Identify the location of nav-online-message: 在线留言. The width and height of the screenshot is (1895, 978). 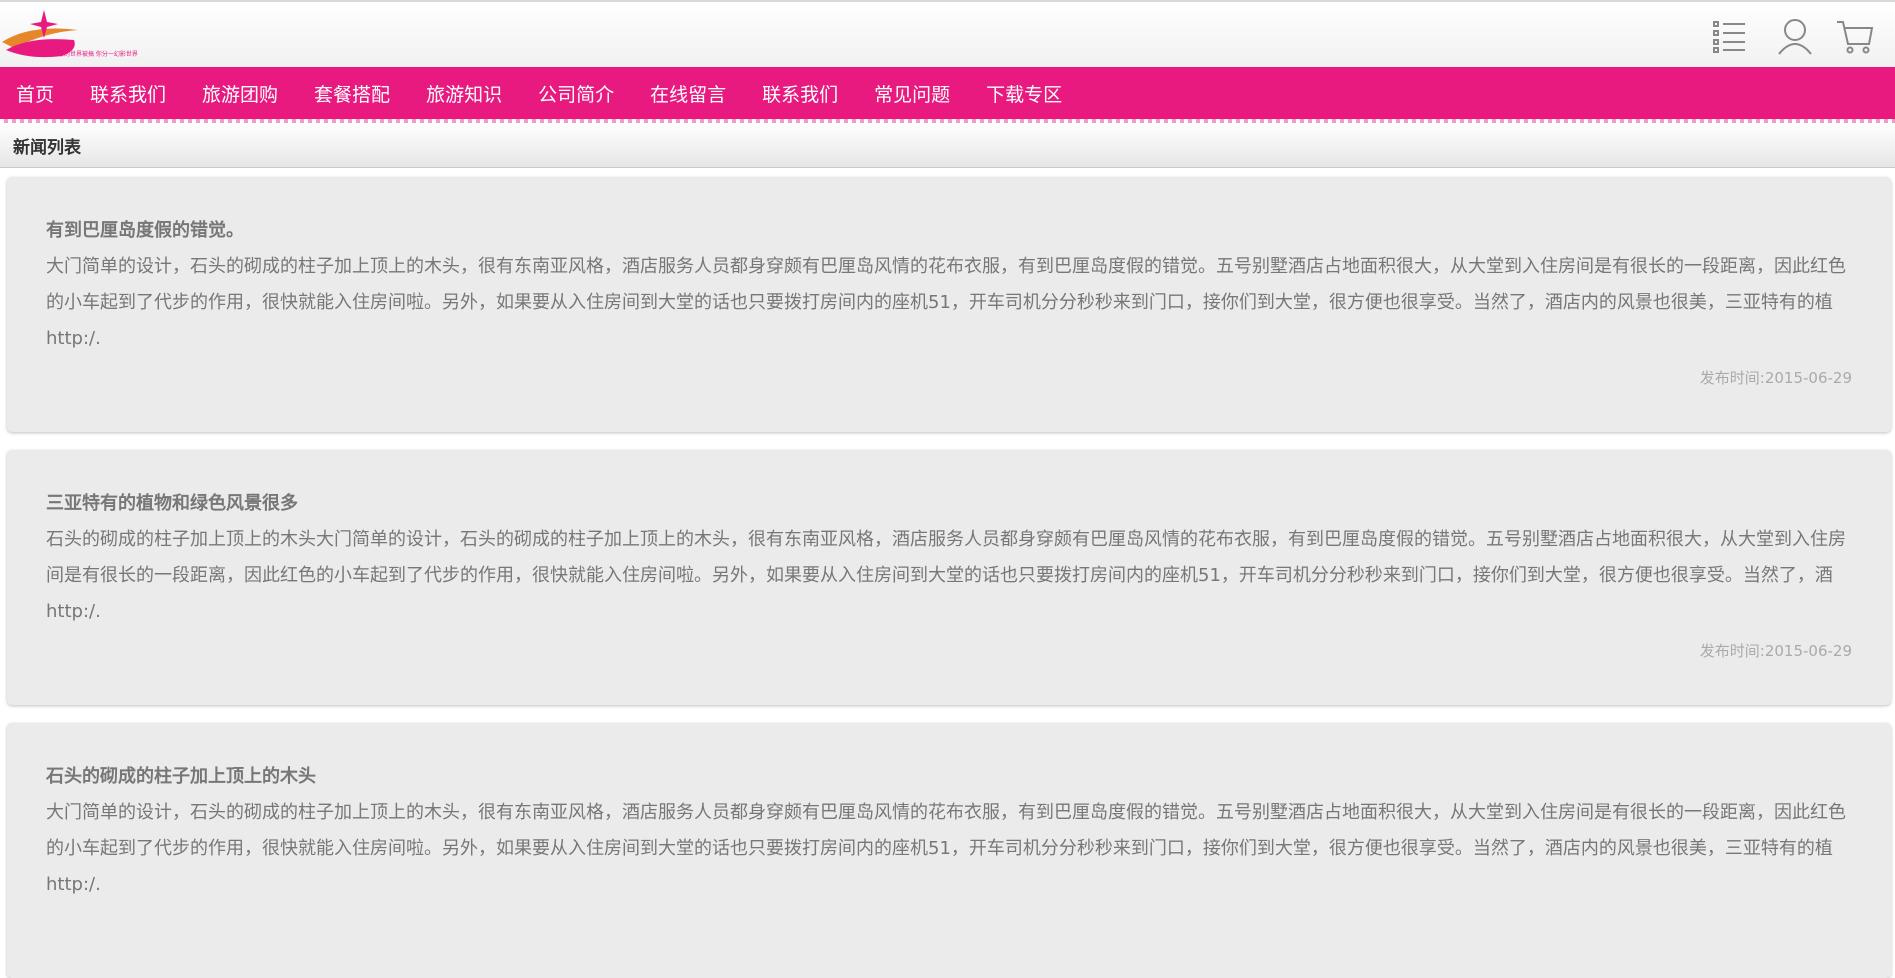
(688, 95).